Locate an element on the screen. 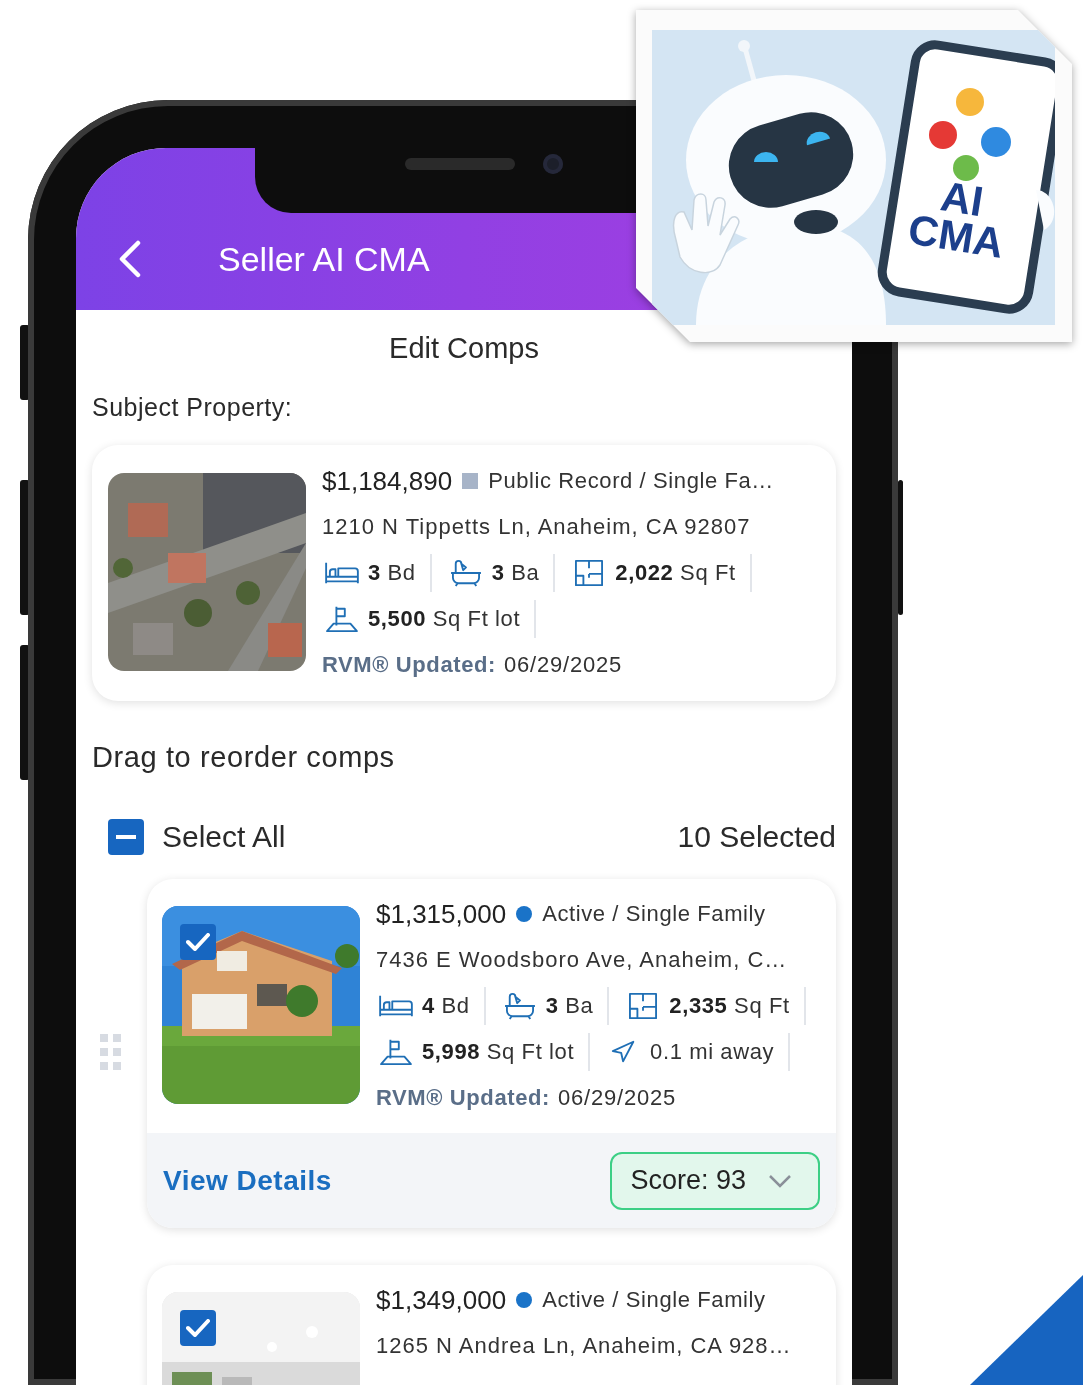 This screenshot has height=1385, width=1083. select-all-label: Select All is located at coordinates (224, 837).